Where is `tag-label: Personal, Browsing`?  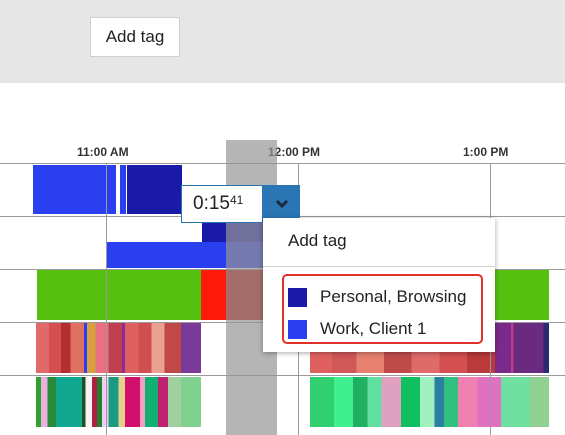 tag-label: Personal, Browsing is located at coordinates (393, 296).